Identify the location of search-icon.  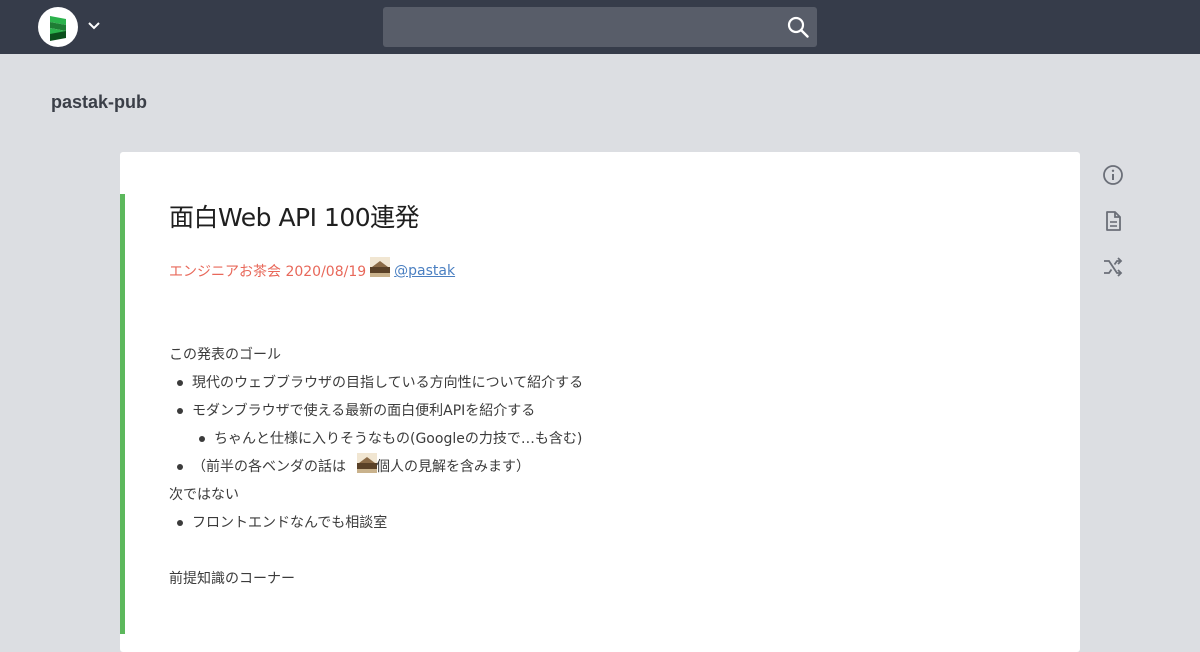
(798, 27).